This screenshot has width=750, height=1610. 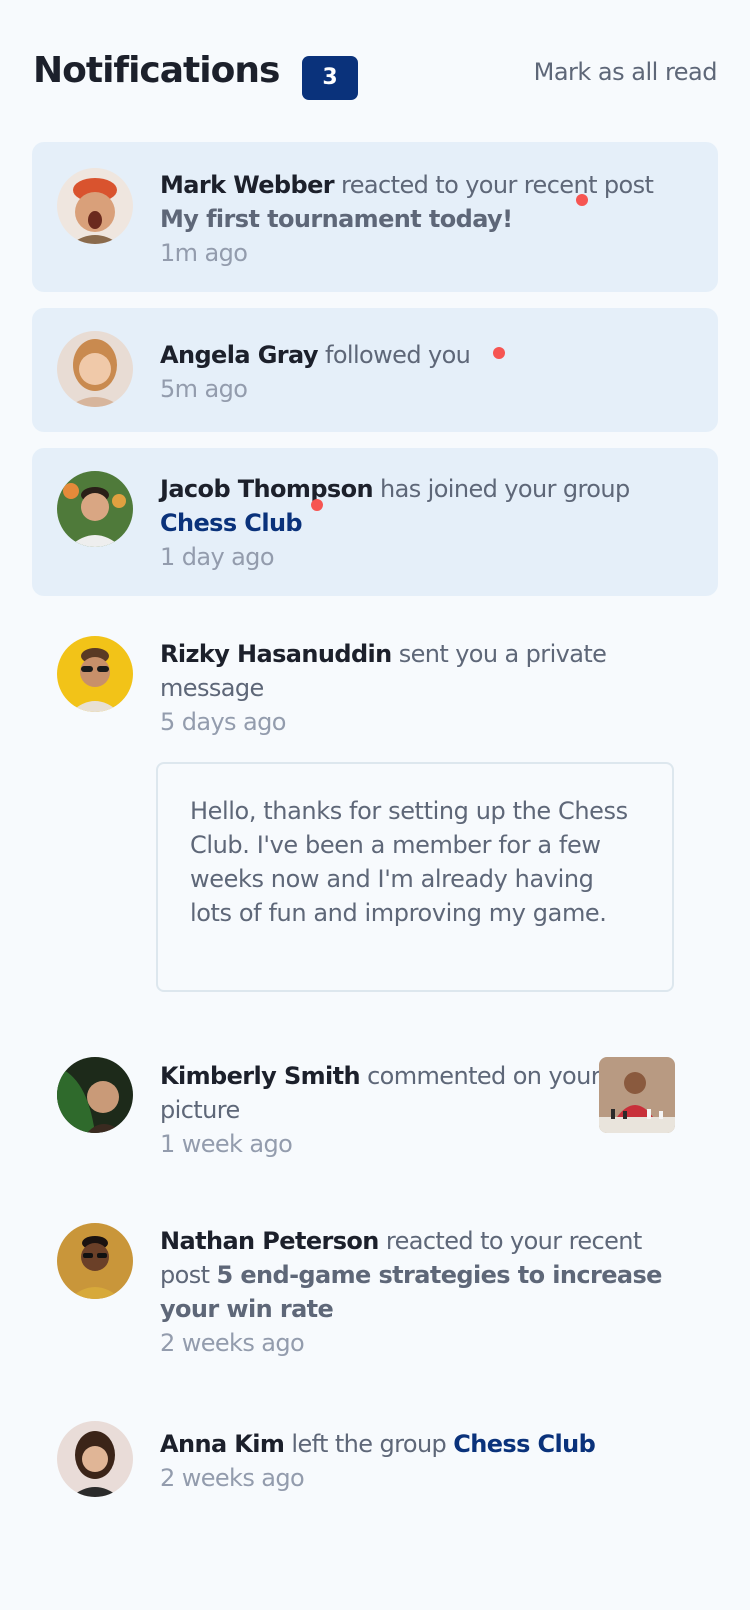 What do you see at coordinates (204, 253) in the screenshot?
I see `notification-time: 1m ago` at bounding box center [204, 253].